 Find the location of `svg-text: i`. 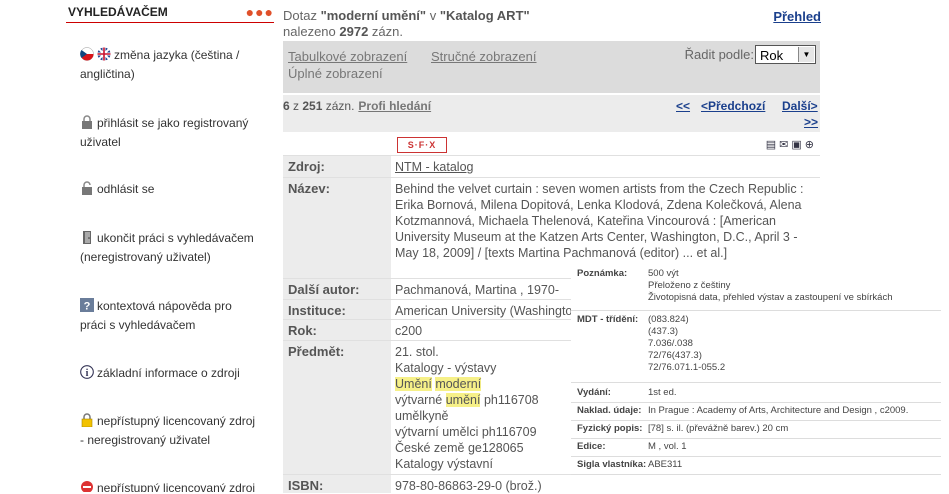

svg-text: i is located at coordinates (87, 373).